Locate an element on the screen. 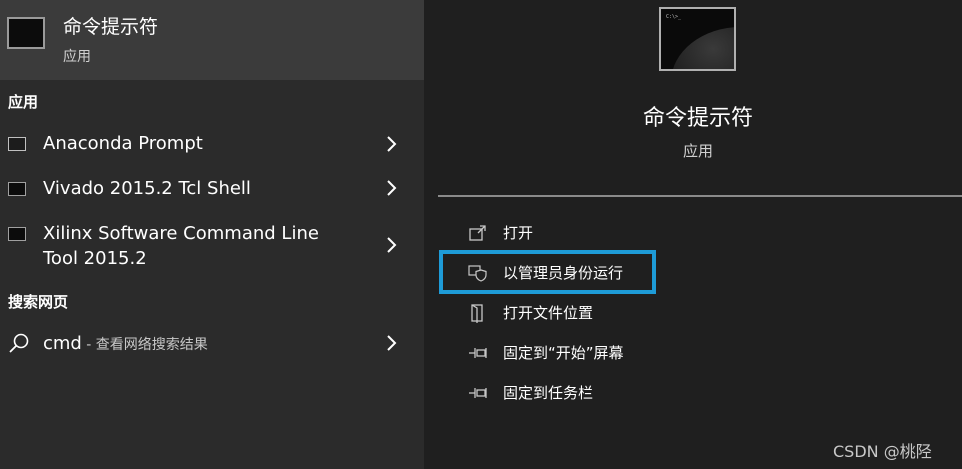 This screenshot has width=962, height=469. action-label: 固定到“开始”屏幕 is located at coordinates (563, 353).